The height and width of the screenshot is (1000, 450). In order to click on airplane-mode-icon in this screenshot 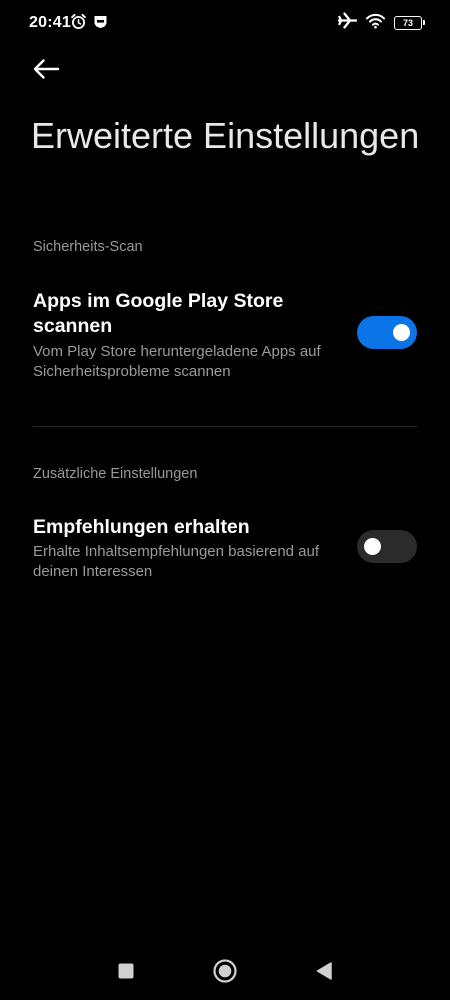, I will do `click(347, 23)`.